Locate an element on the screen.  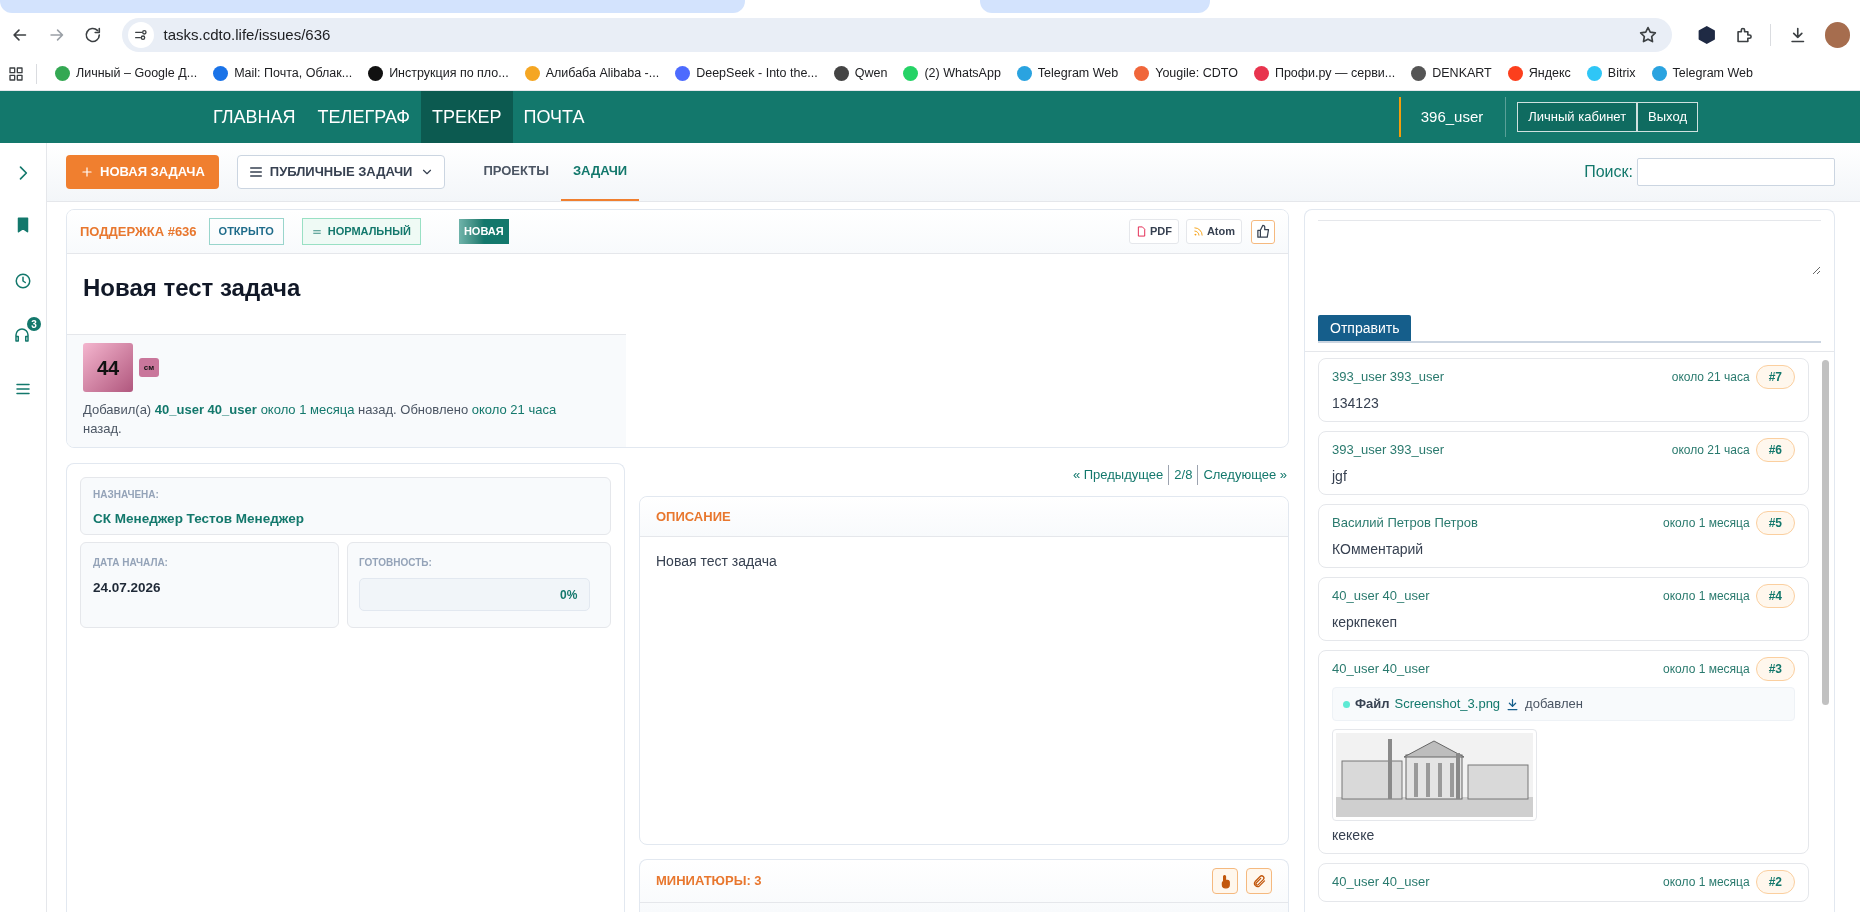
issue-title: Новая тест задача is located at coordinates (192, 288).